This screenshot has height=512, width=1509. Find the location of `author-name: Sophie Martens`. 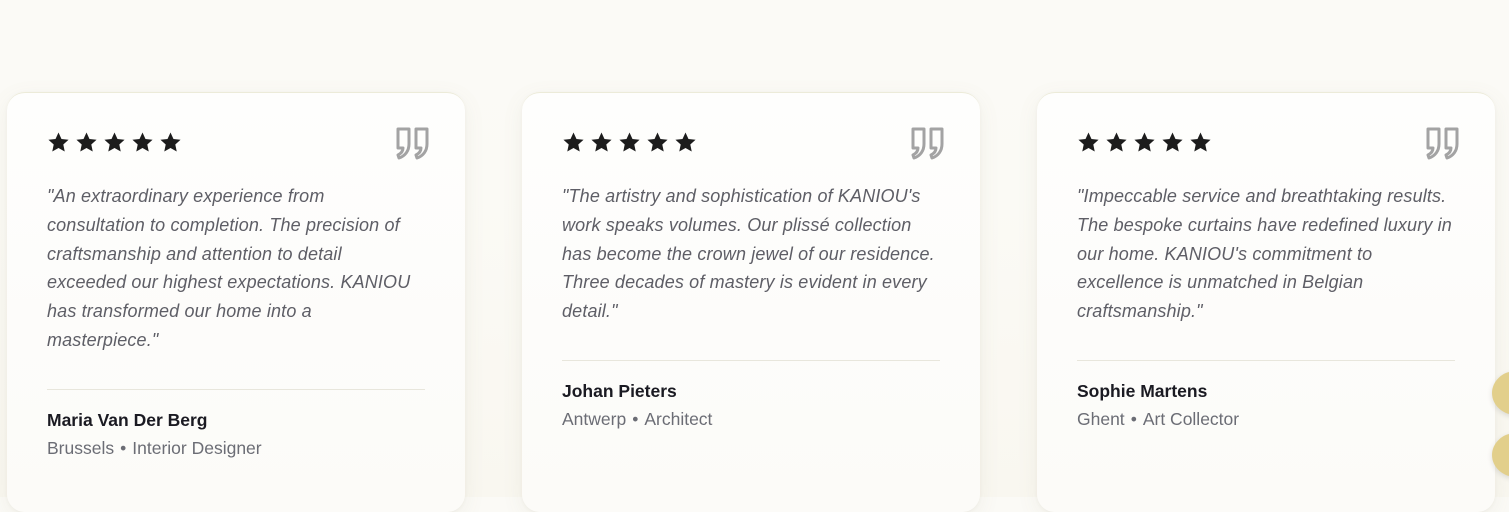

author-name: Sophie Martens is located at coordinates (1142, 390).